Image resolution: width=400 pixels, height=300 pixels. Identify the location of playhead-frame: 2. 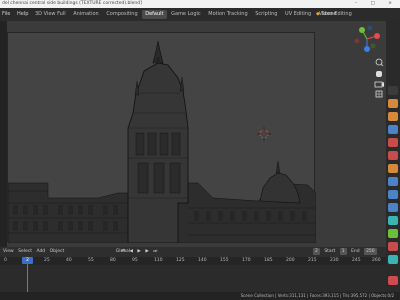
(27, 260).